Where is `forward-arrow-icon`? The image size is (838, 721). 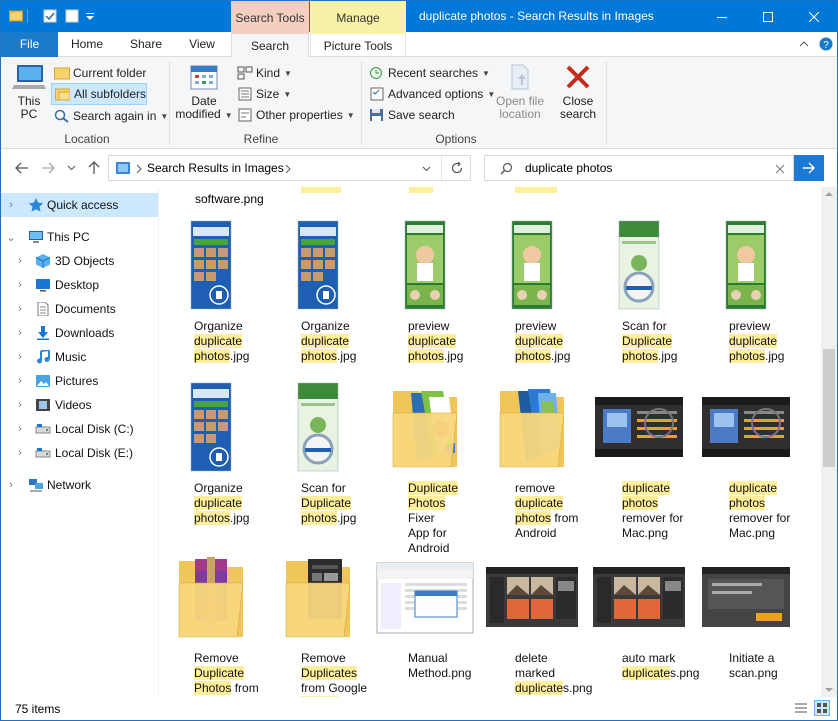 forward-arrow-icon is located at coordinates (48, 168).